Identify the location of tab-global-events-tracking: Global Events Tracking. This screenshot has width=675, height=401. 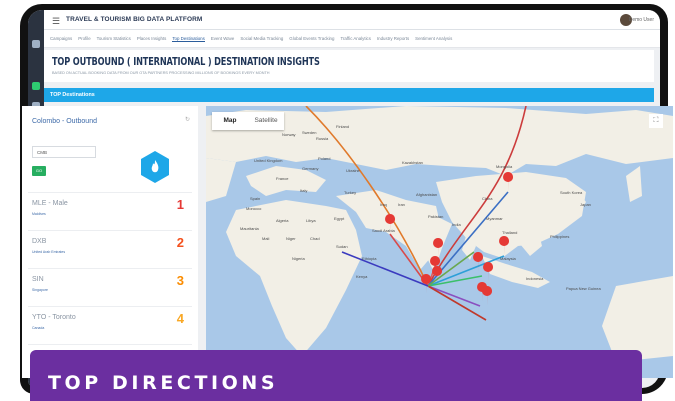
(311, 38).